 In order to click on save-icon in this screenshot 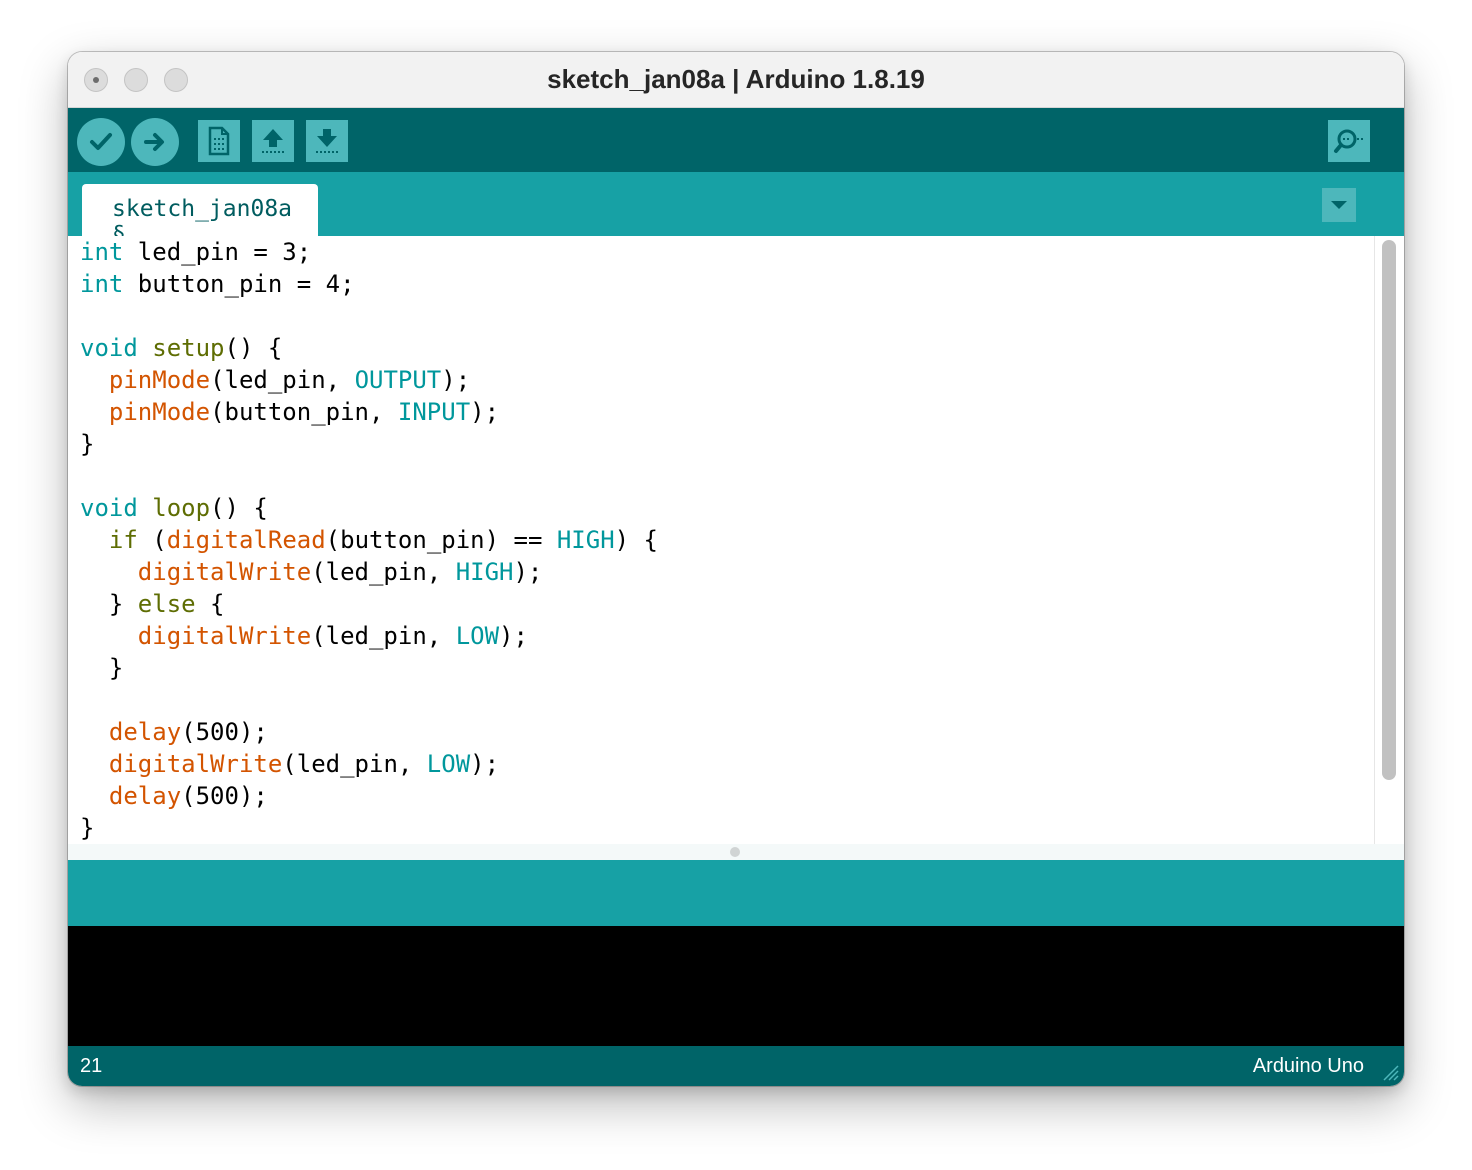, I will do `click(327, 141)`.